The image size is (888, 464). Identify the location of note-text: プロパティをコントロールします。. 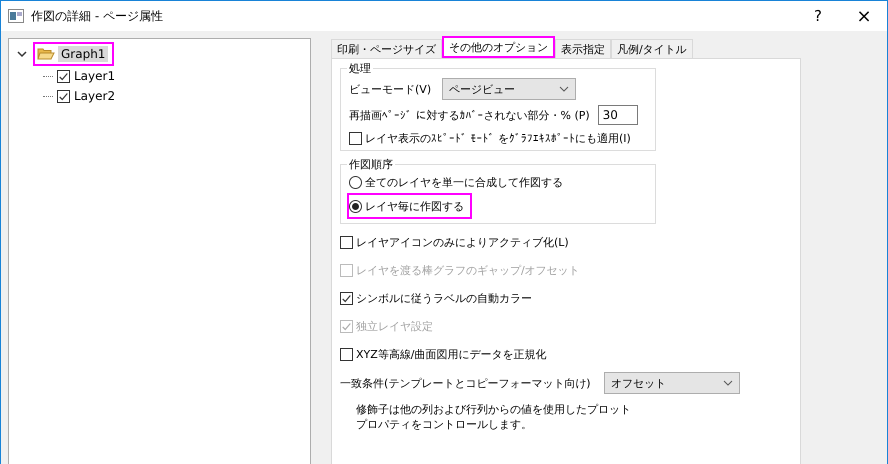
(444, 424).